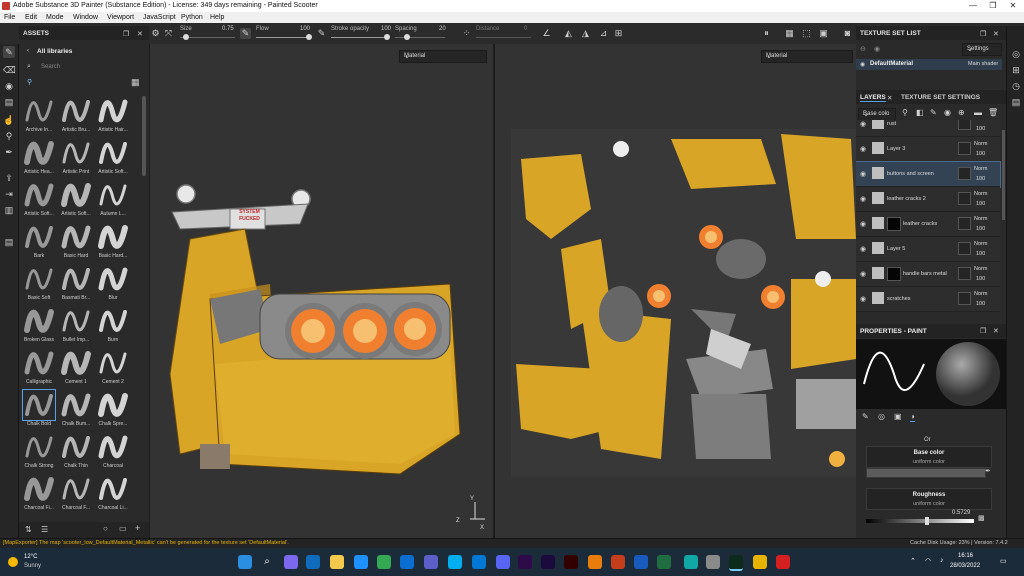 This screenshot has width=1024, height=576. Describe the element at coordinates (920, 224) in the screenshot. I see `layer-name: leather cracks` at that location.